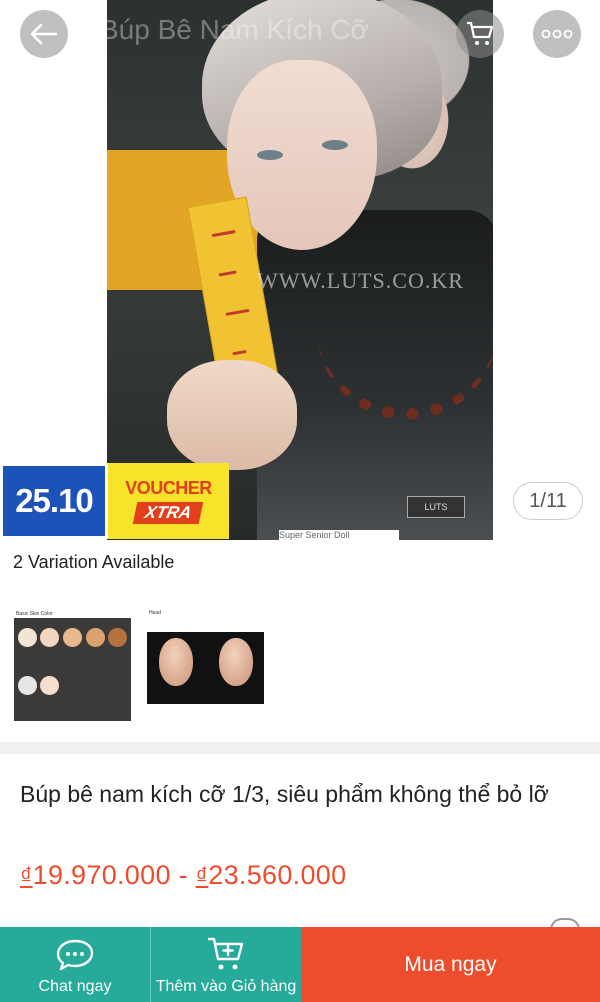 The width and height of the screenshot is (600, 1002). I want to click on variation-thumbnail-skin-color: Basic Skin Color, so click(72, 664).